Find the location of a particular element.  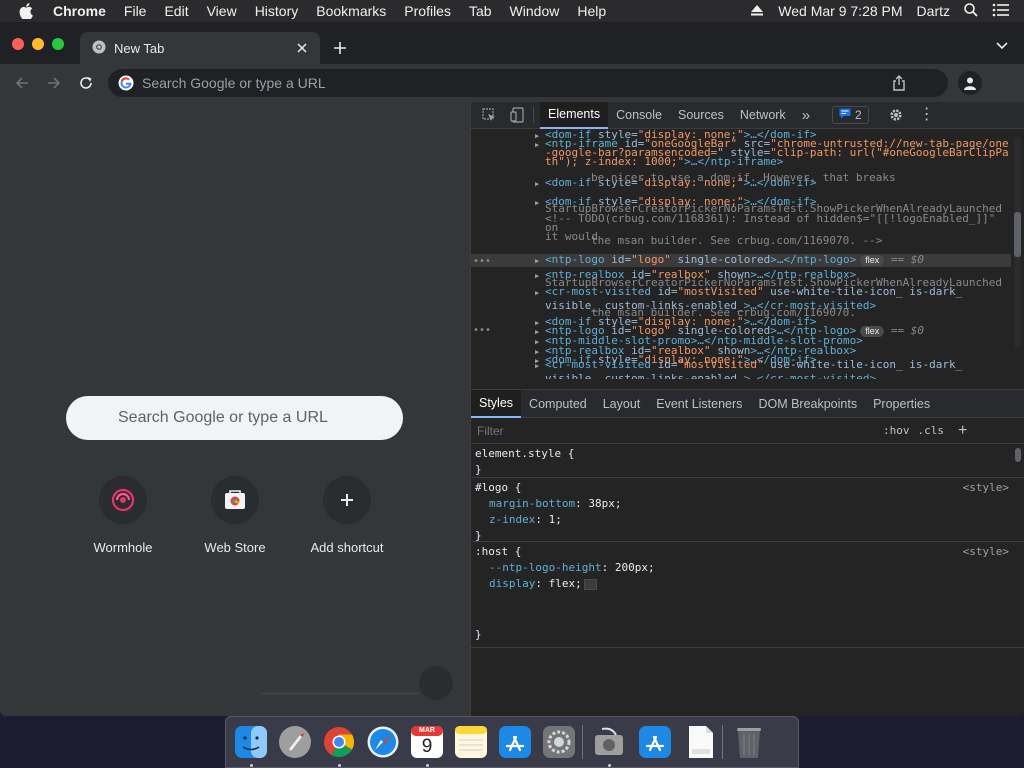

flex-badge: flex is located at coordinates (872, 260).